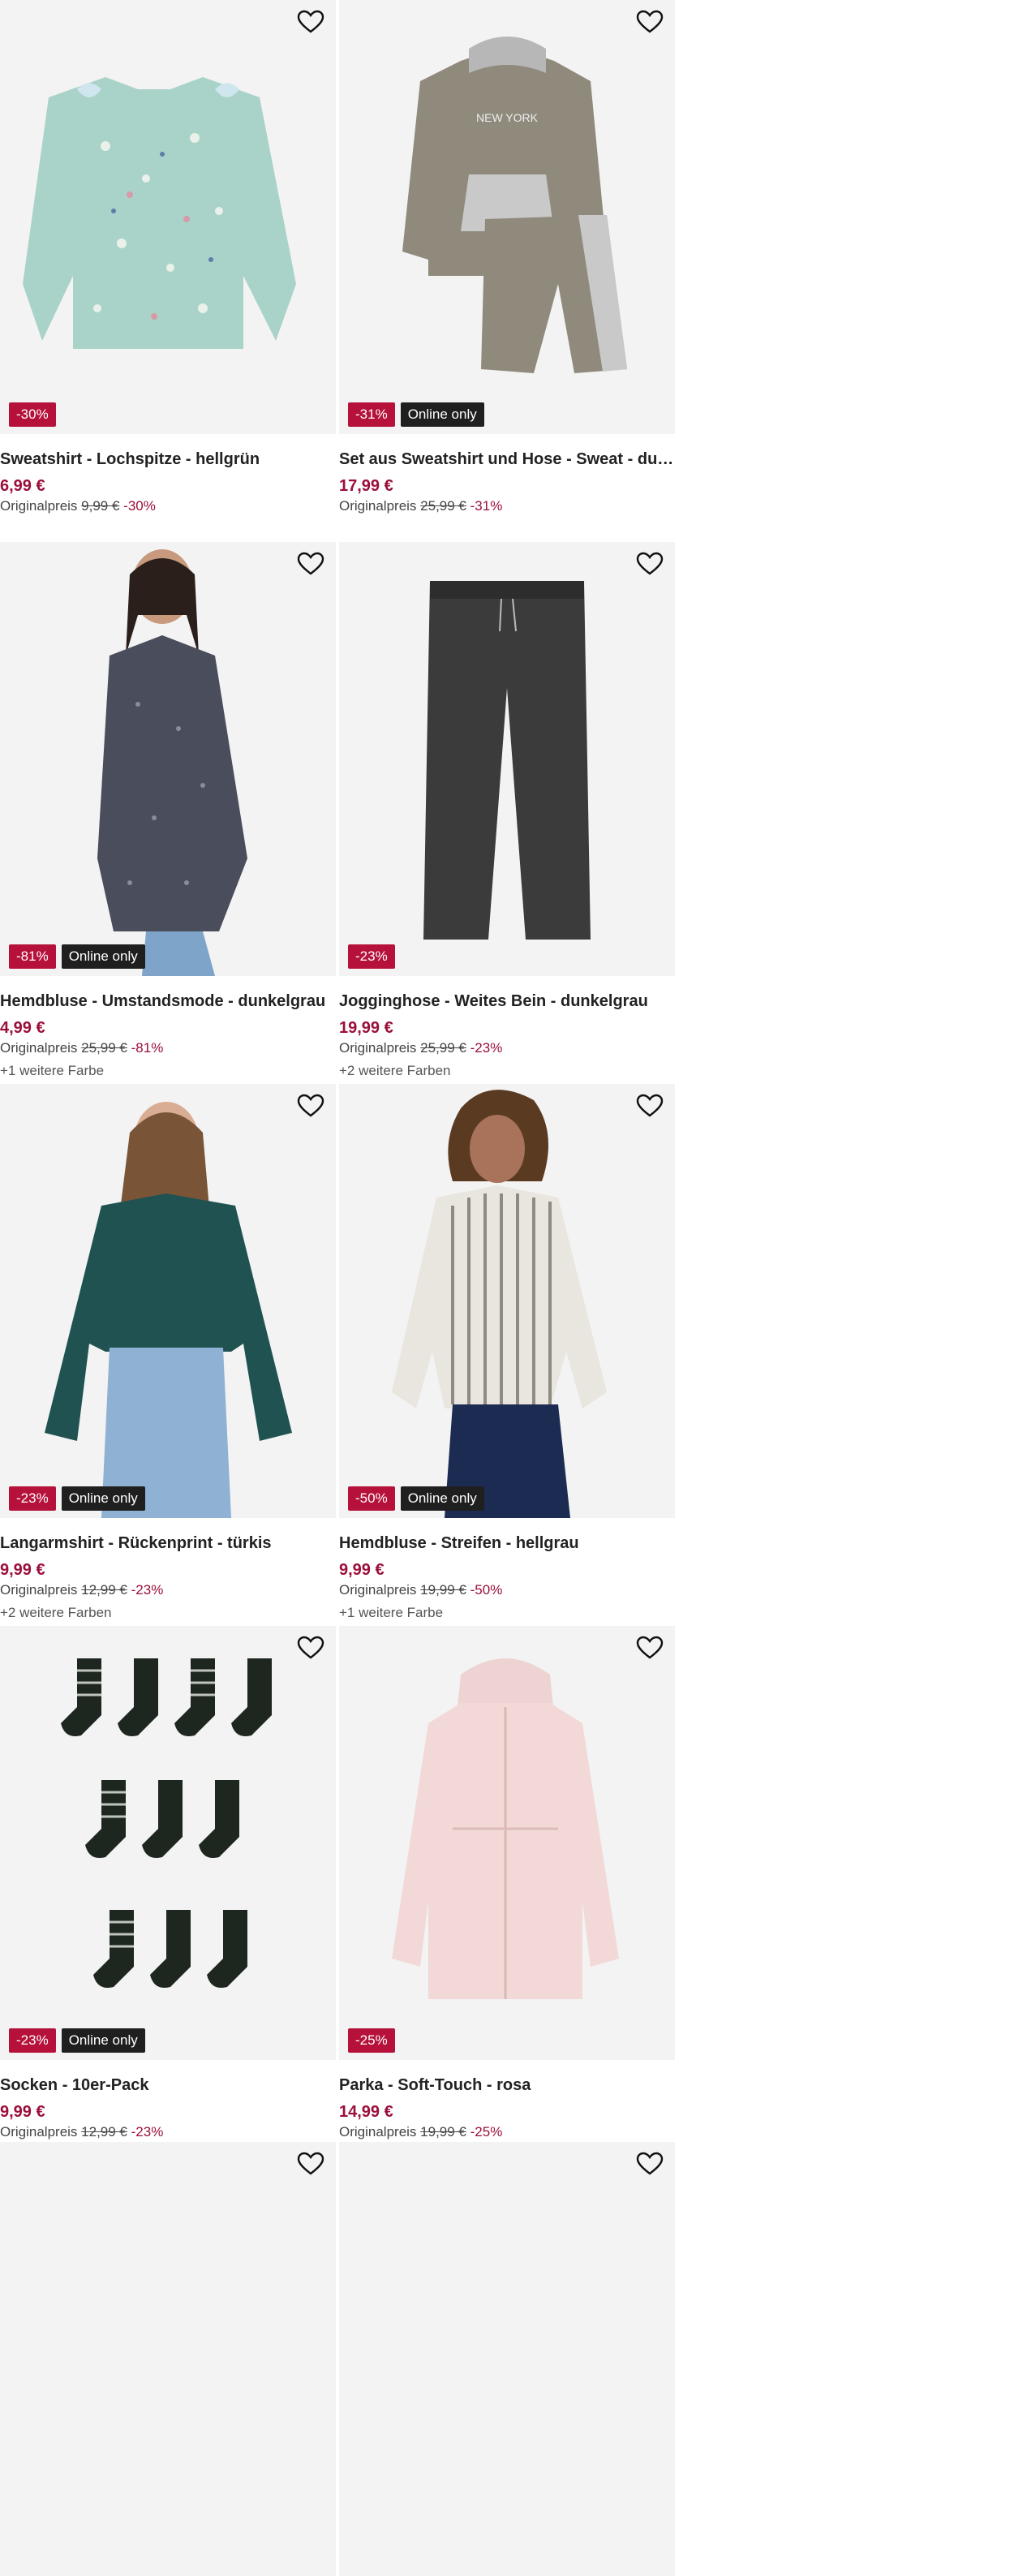 The image size is (1014, 2576). I want to click on product-price: 4,99 €, so click(23, 1028).